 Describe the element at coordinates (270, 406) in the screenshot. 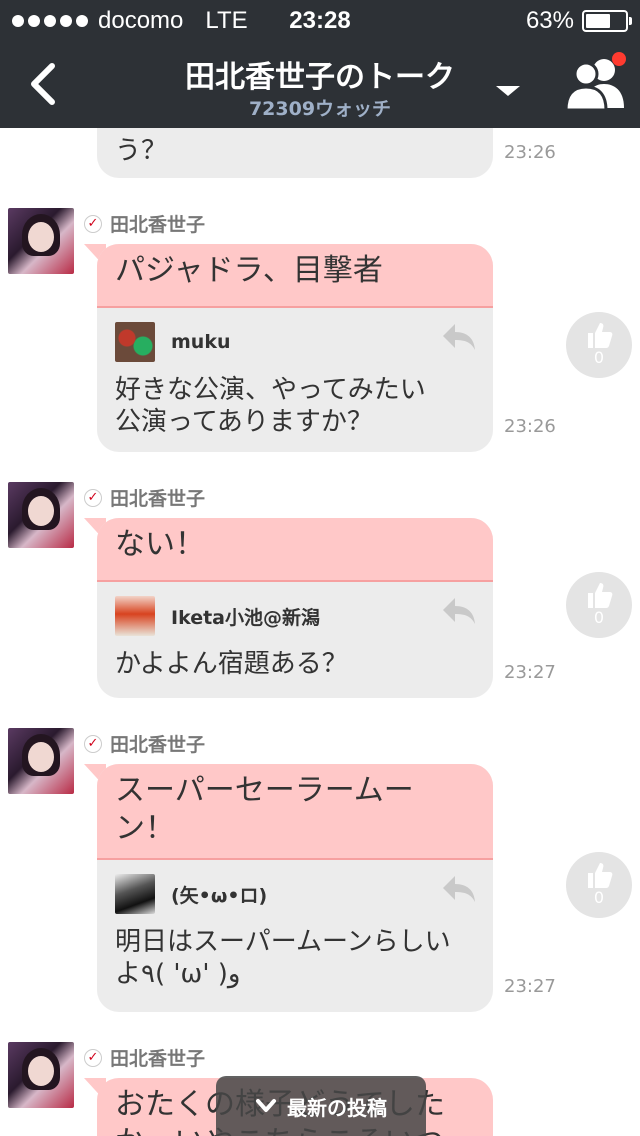

I see `reply-text: 好きな公演、やってみたい 公演ってありますか？` at that location.